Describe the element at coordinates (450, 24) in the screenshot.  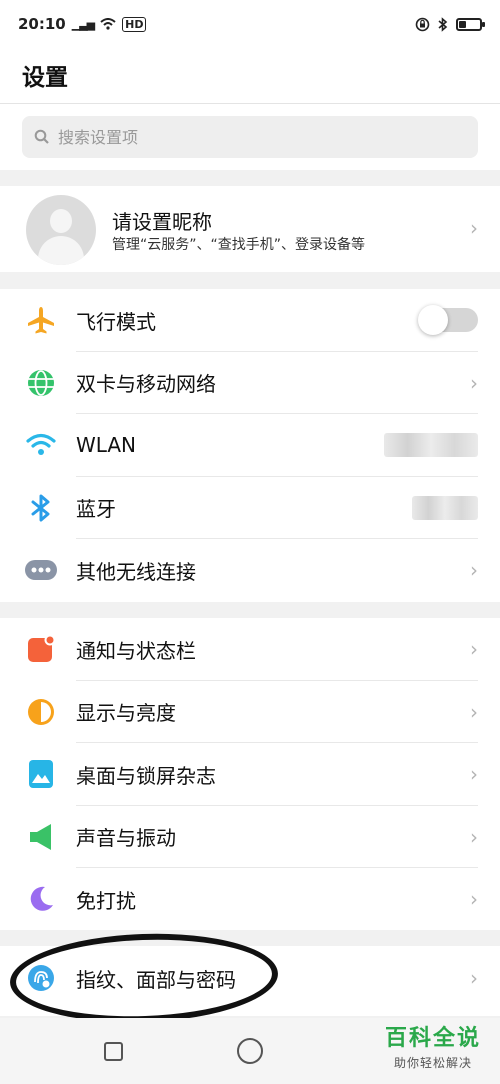
I see `status-right` at that location.